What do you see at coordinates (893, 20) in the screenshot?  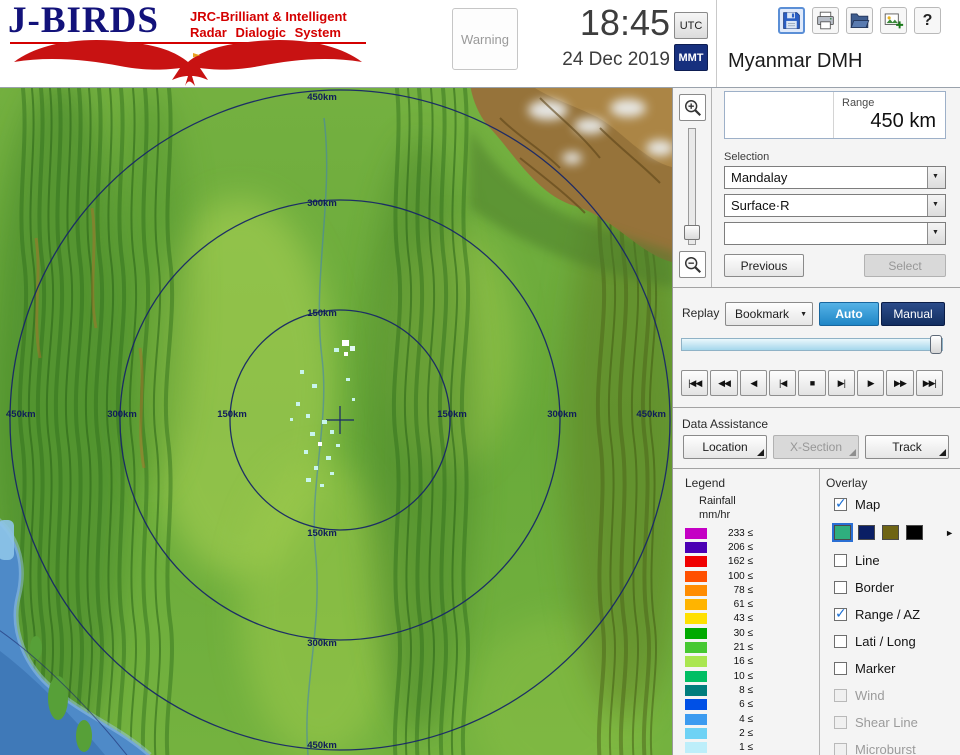 I see `export-image-button` at bounding box center [893, 20].